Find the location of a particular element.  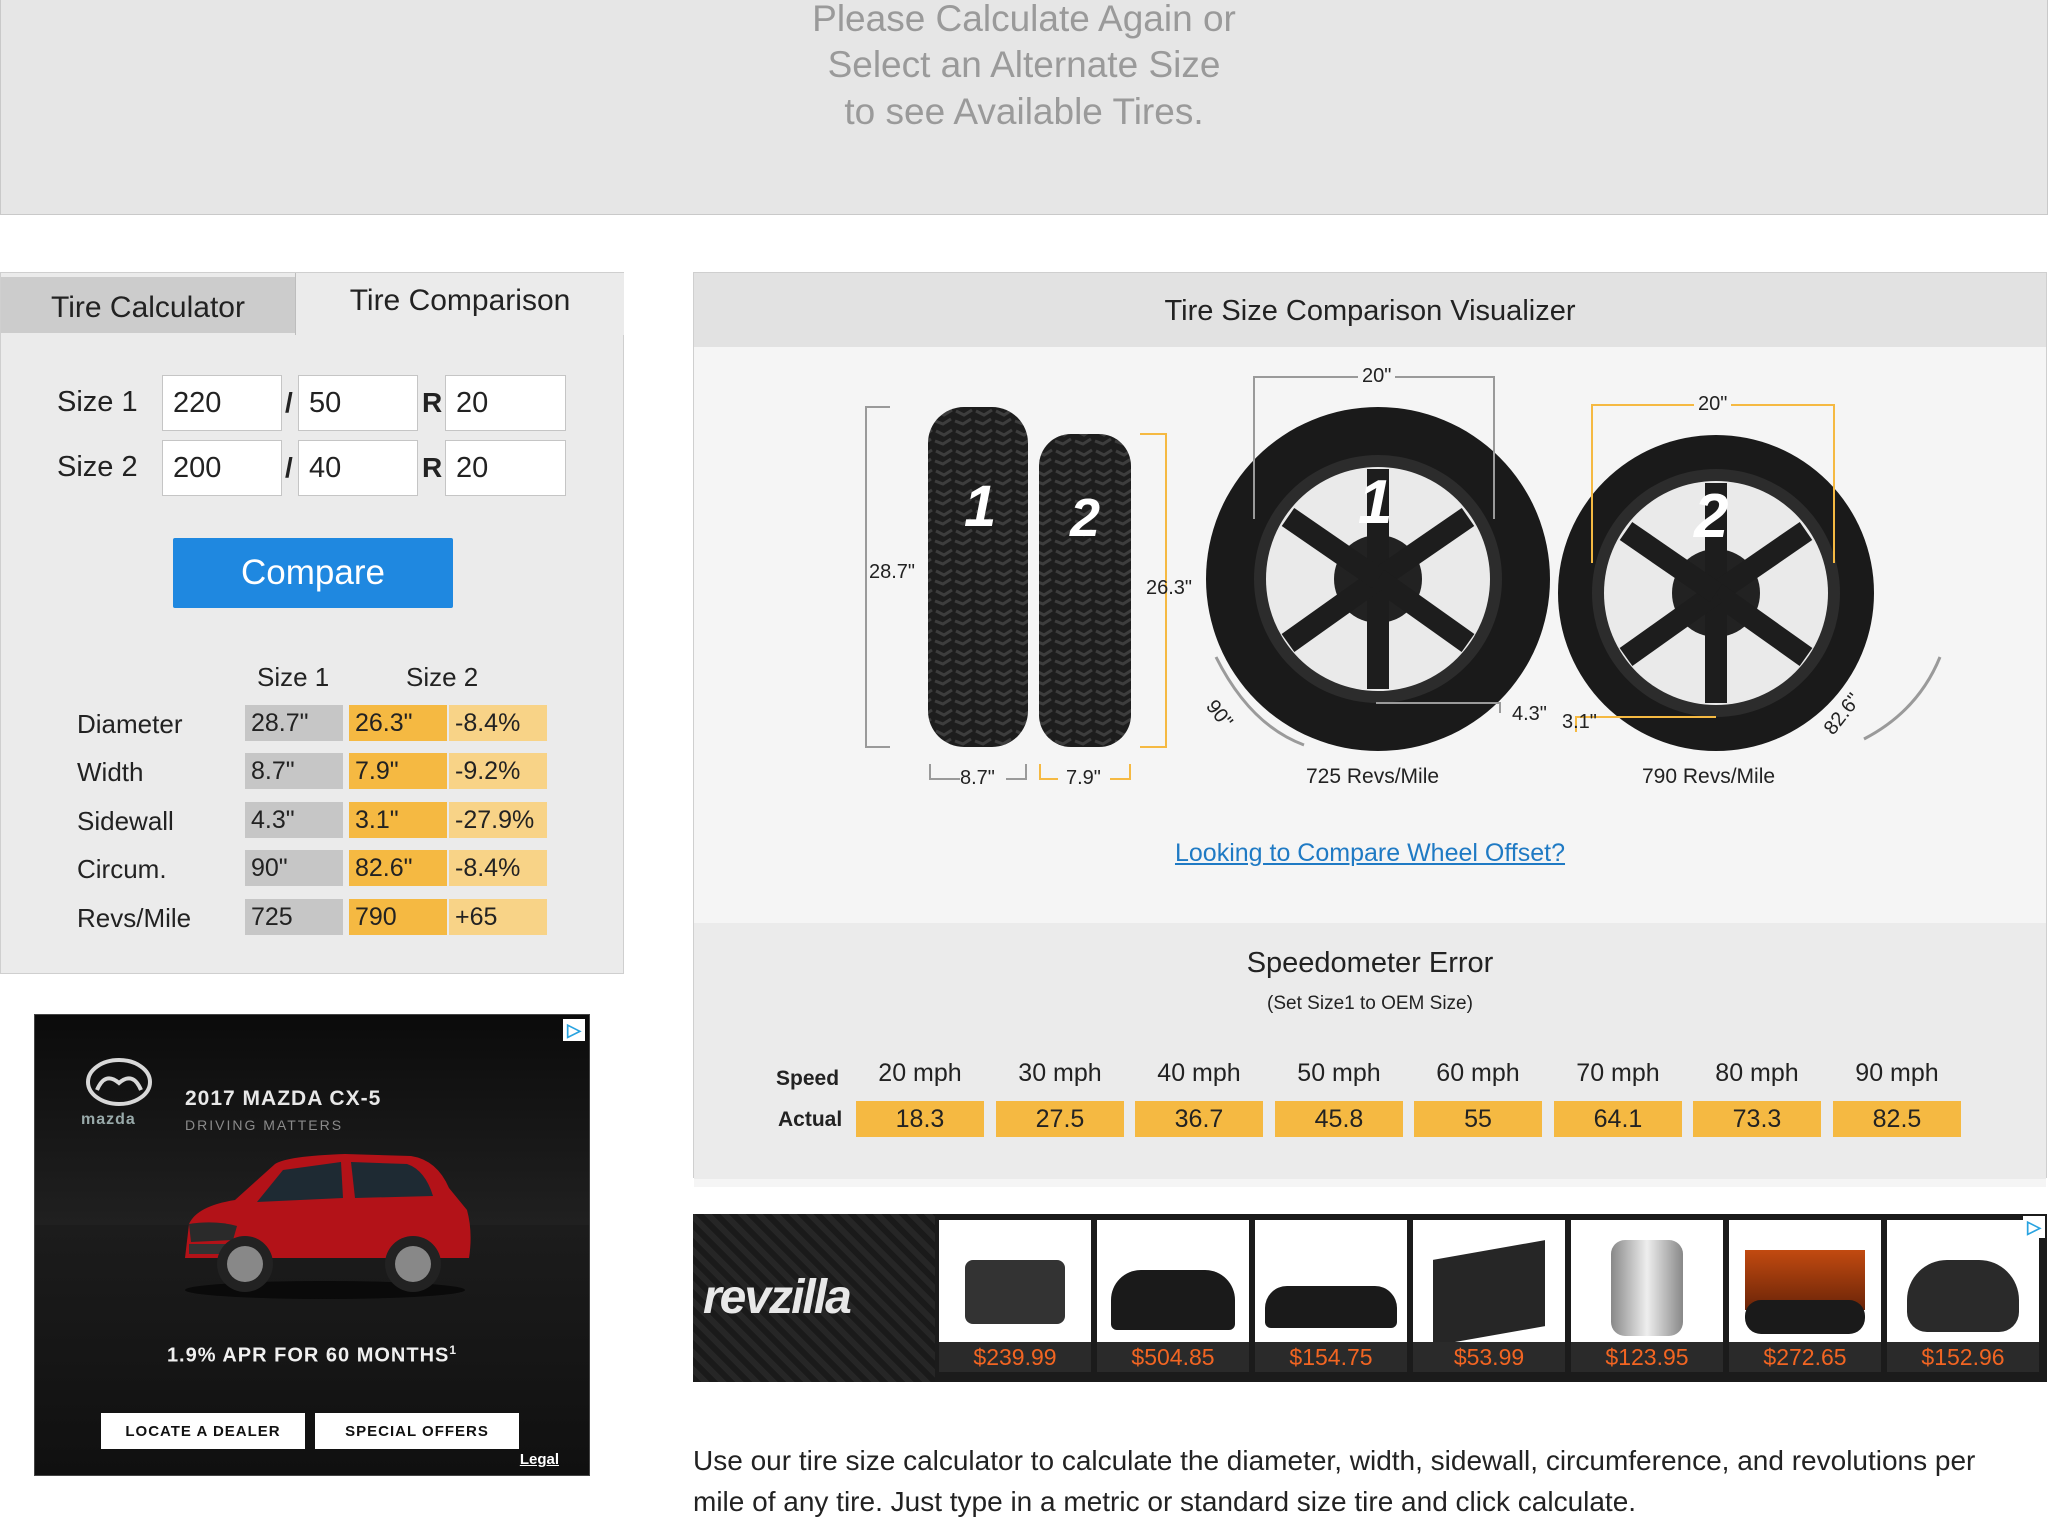

size2-value: 7.9" is located at coordinates (398, 771).